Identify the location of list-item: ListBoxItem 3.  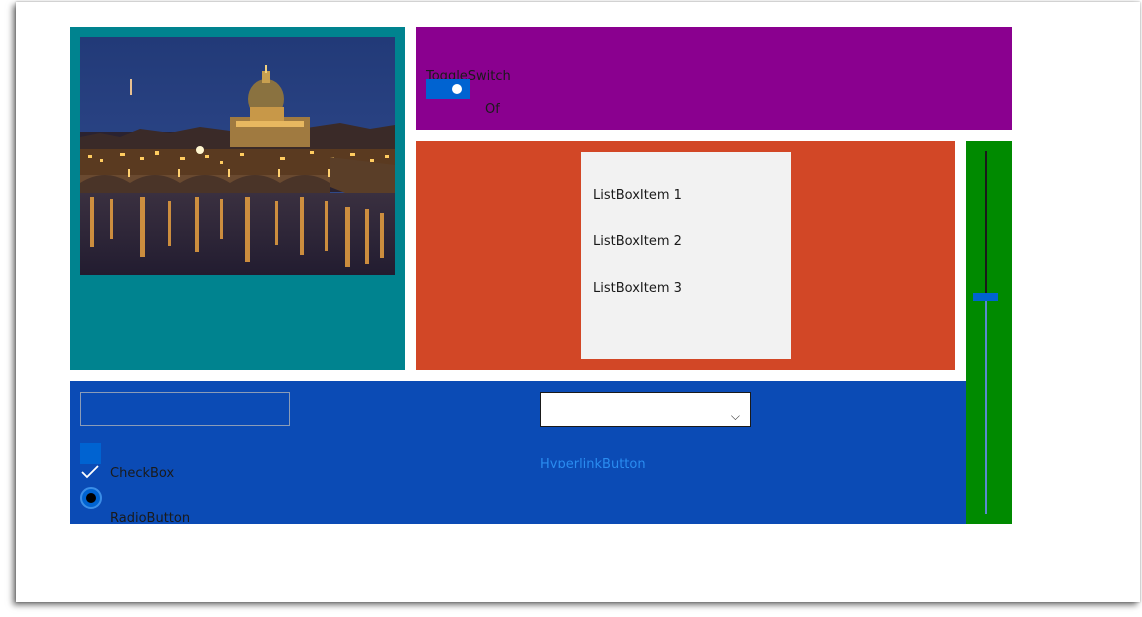
(637, 286).